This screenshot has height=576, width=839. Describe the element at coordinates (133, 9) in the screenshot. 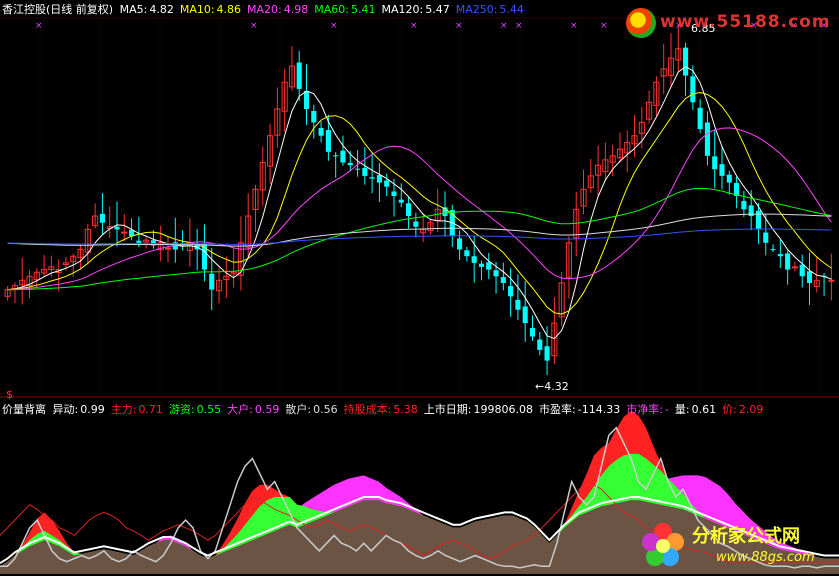

I see `ma-legend-item-label: MA5:` at that location.